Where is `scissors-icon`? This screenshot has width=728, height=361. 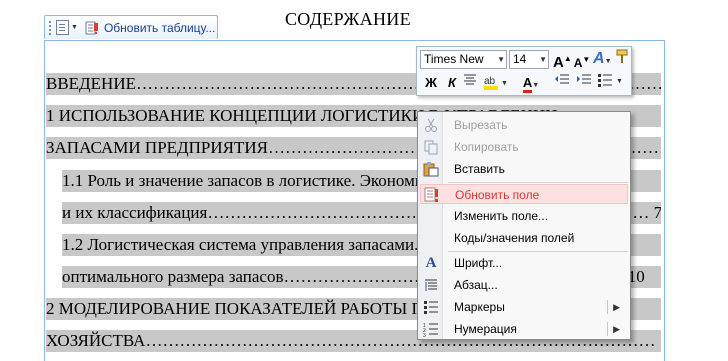
scissors-icon is located at coordinates (431, 125).